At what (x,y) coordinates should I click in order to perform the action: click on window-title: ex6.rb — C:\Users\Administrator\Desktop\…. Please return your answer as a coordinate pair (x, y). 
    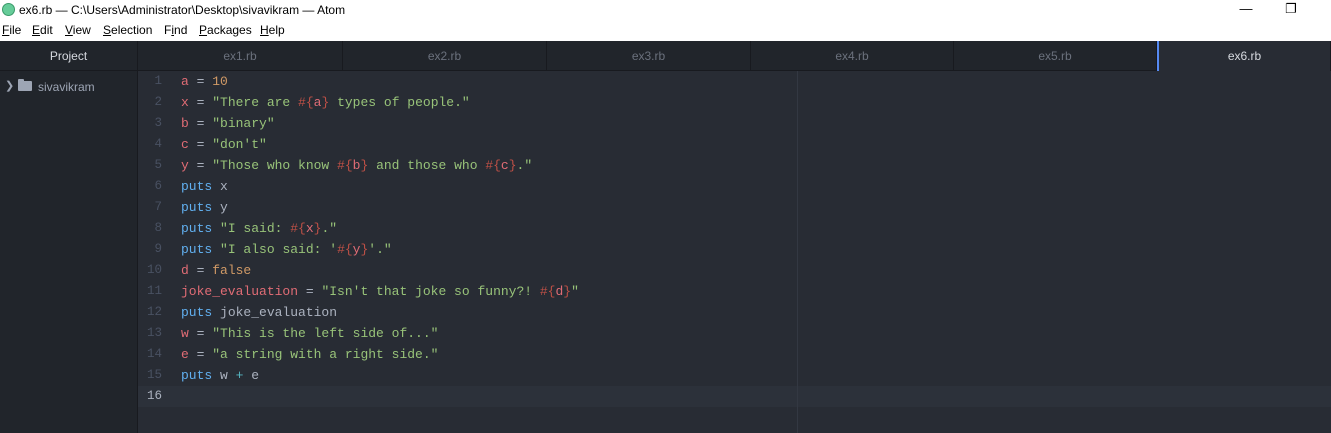
    Looking at the image, I should click on (182, 10).